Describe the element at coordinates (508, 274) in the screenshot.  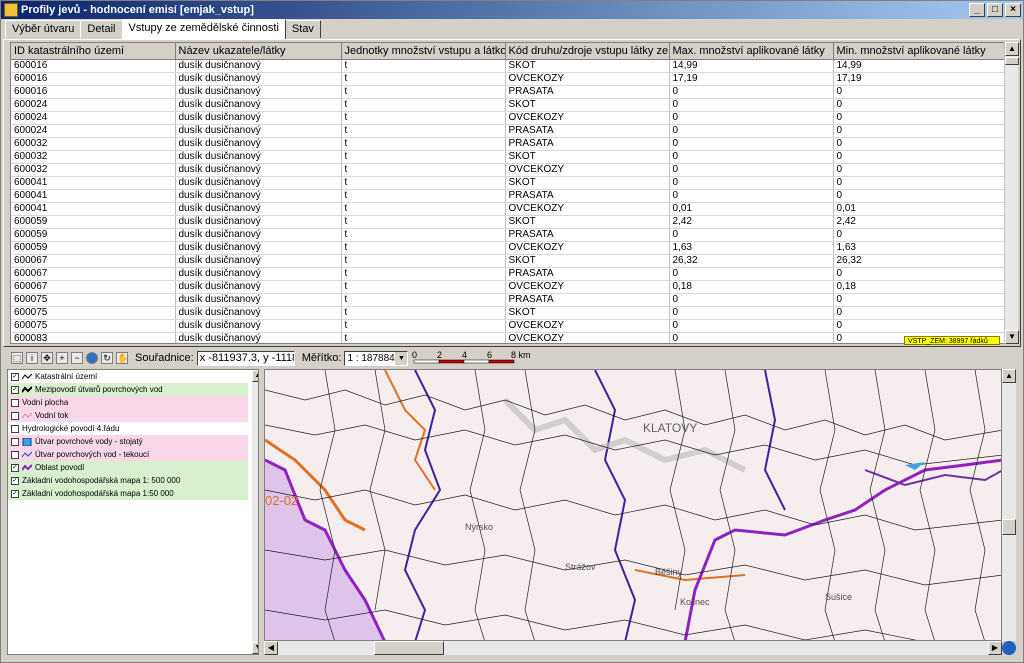
I see `table-row: 600067 dusík dusičnanový t PRASATA 0 0` at that location.